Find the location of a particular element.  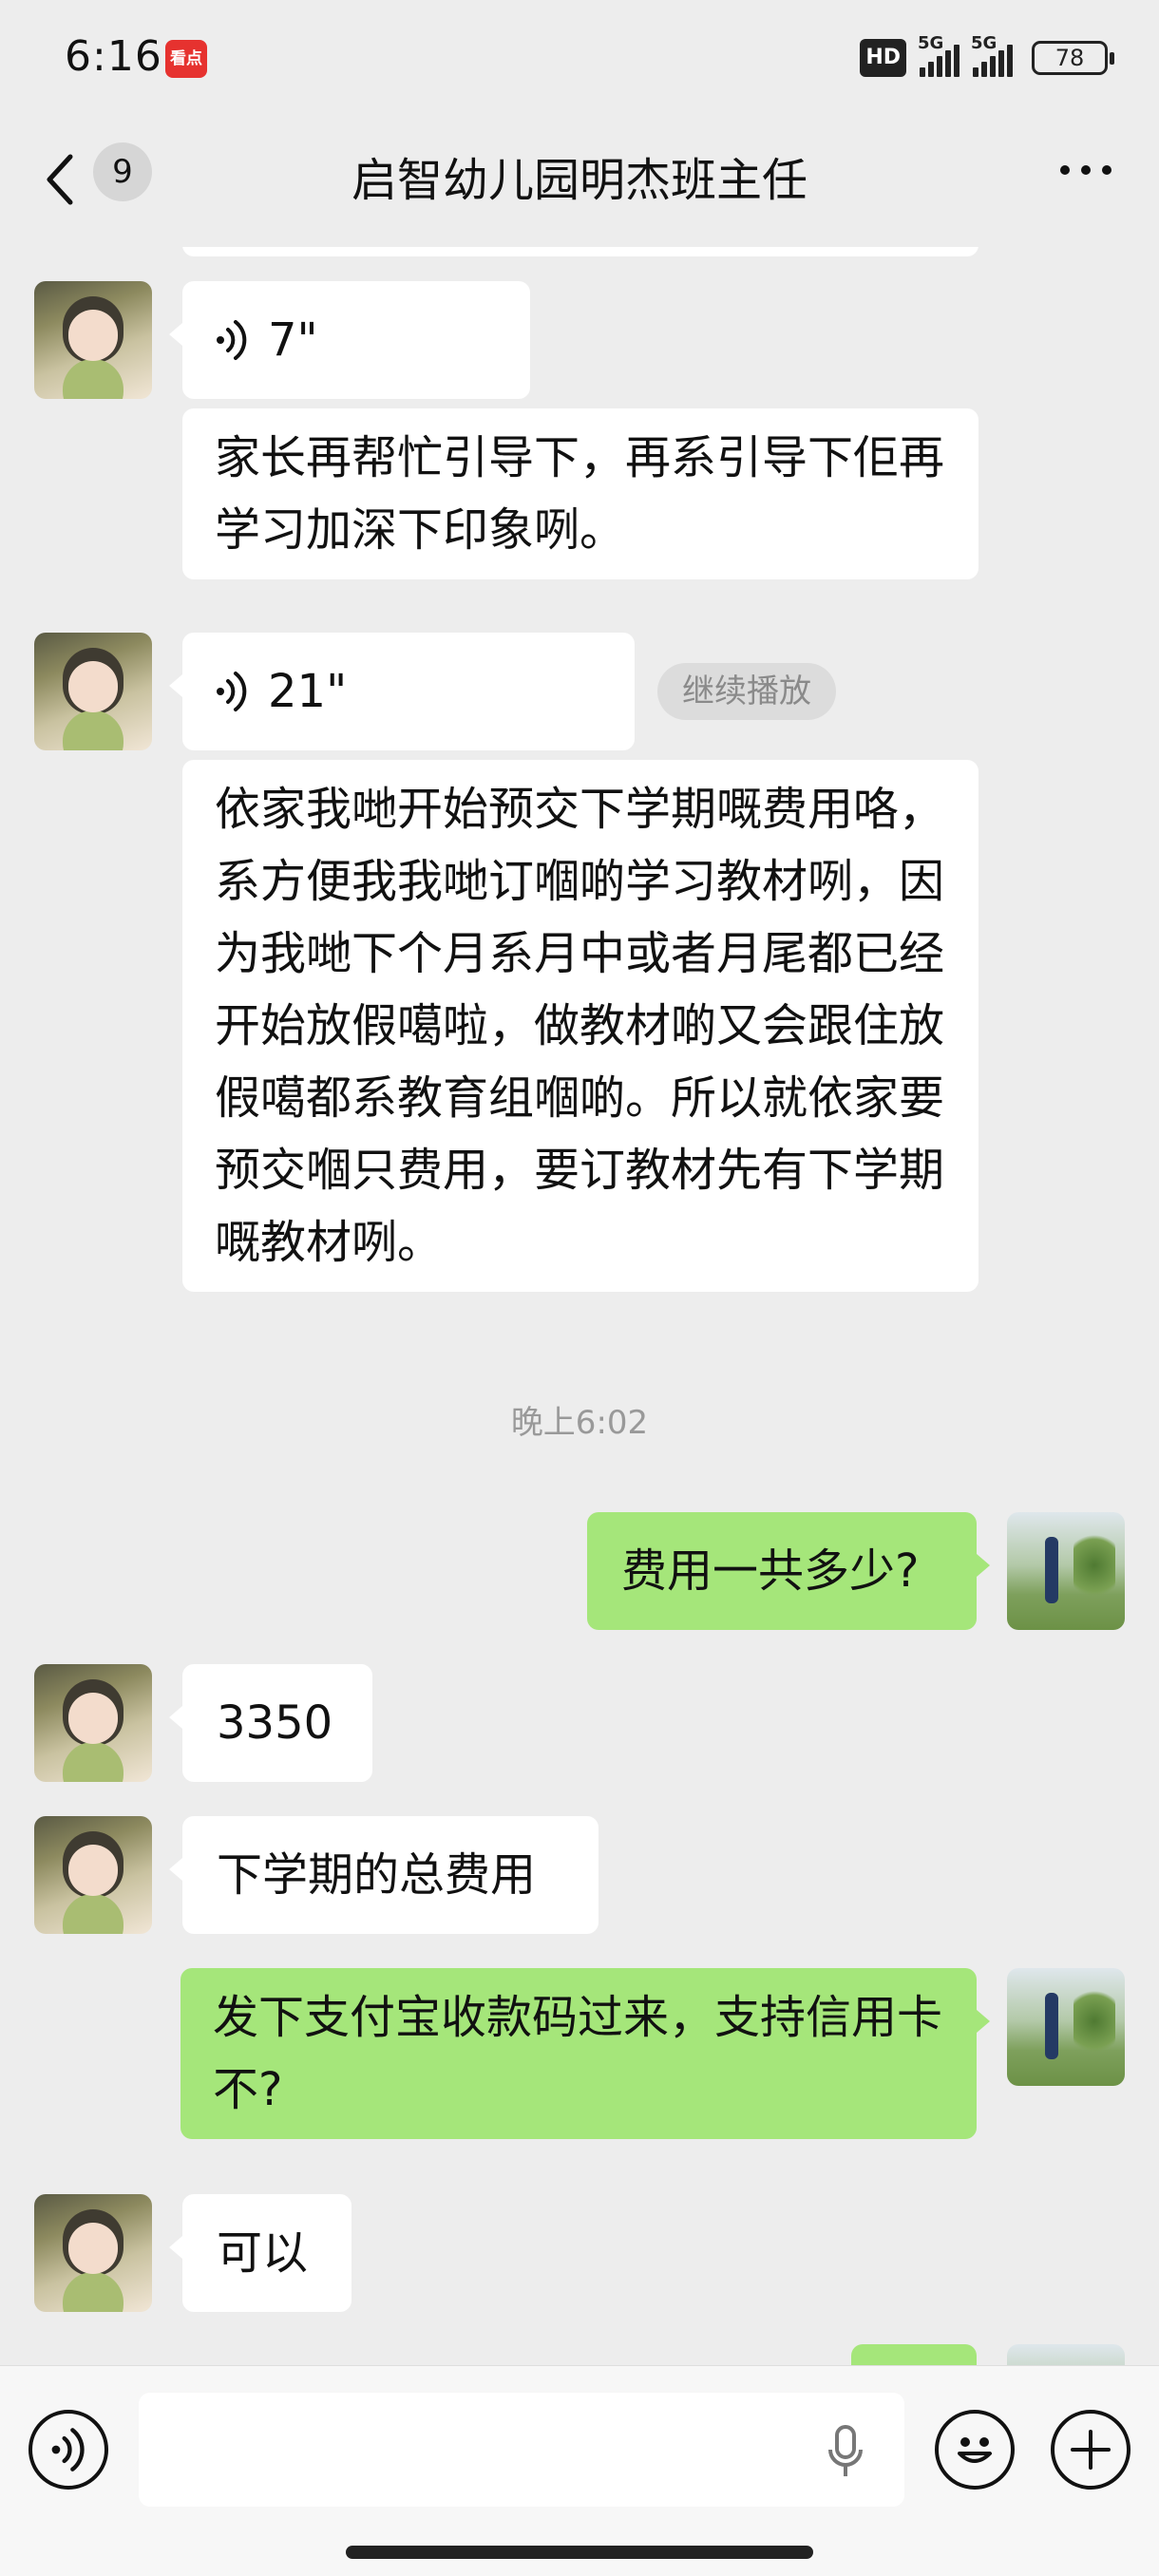

emoji-button is located at coordinates (975, 2450).